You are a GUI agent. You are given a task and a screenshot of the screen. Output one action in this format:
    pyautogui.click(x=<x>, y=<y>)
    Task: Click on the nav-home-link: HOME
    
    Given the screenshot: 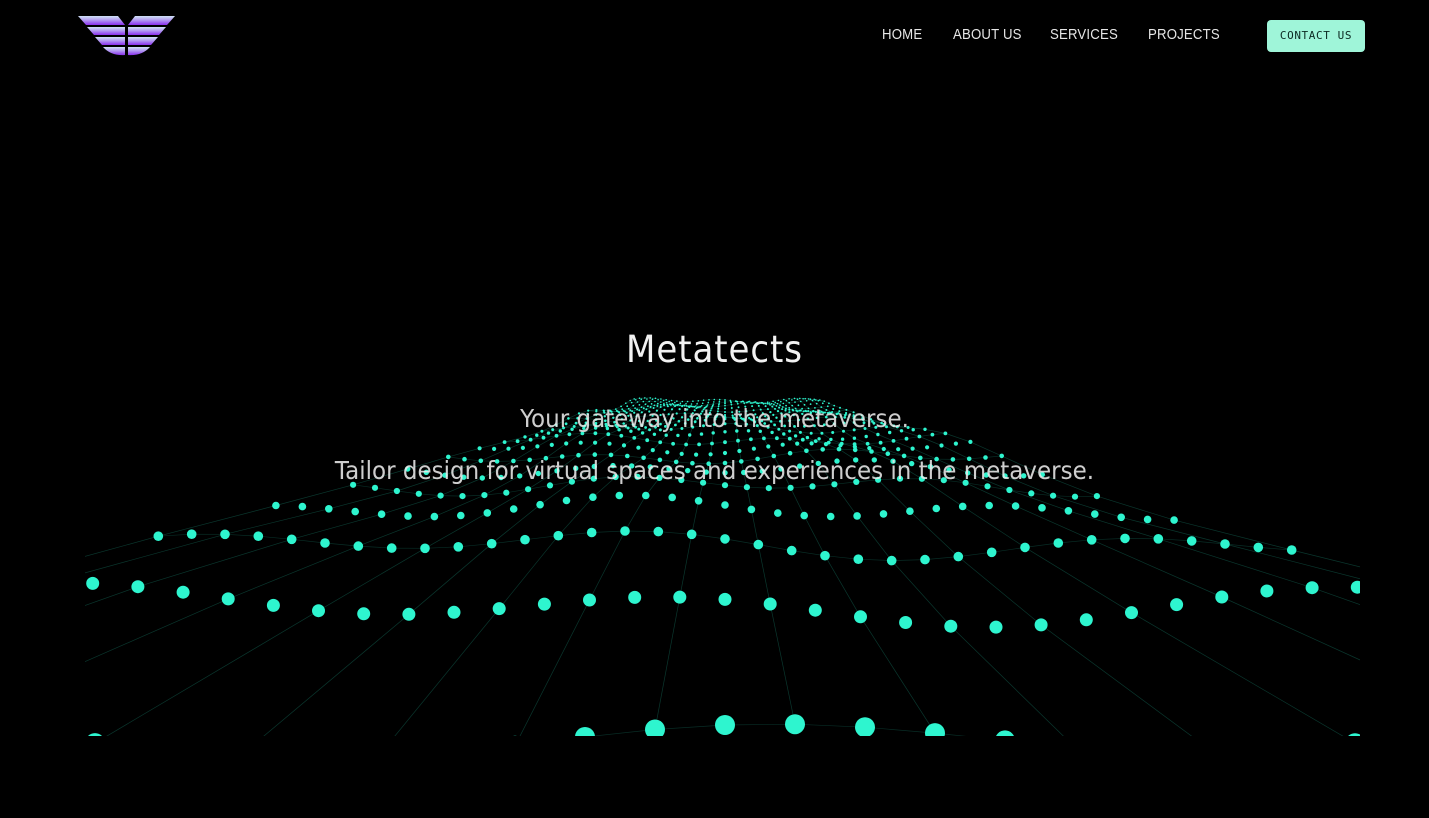 What is the action you would take?
    pyautogui.click(x=902, y=34)
    